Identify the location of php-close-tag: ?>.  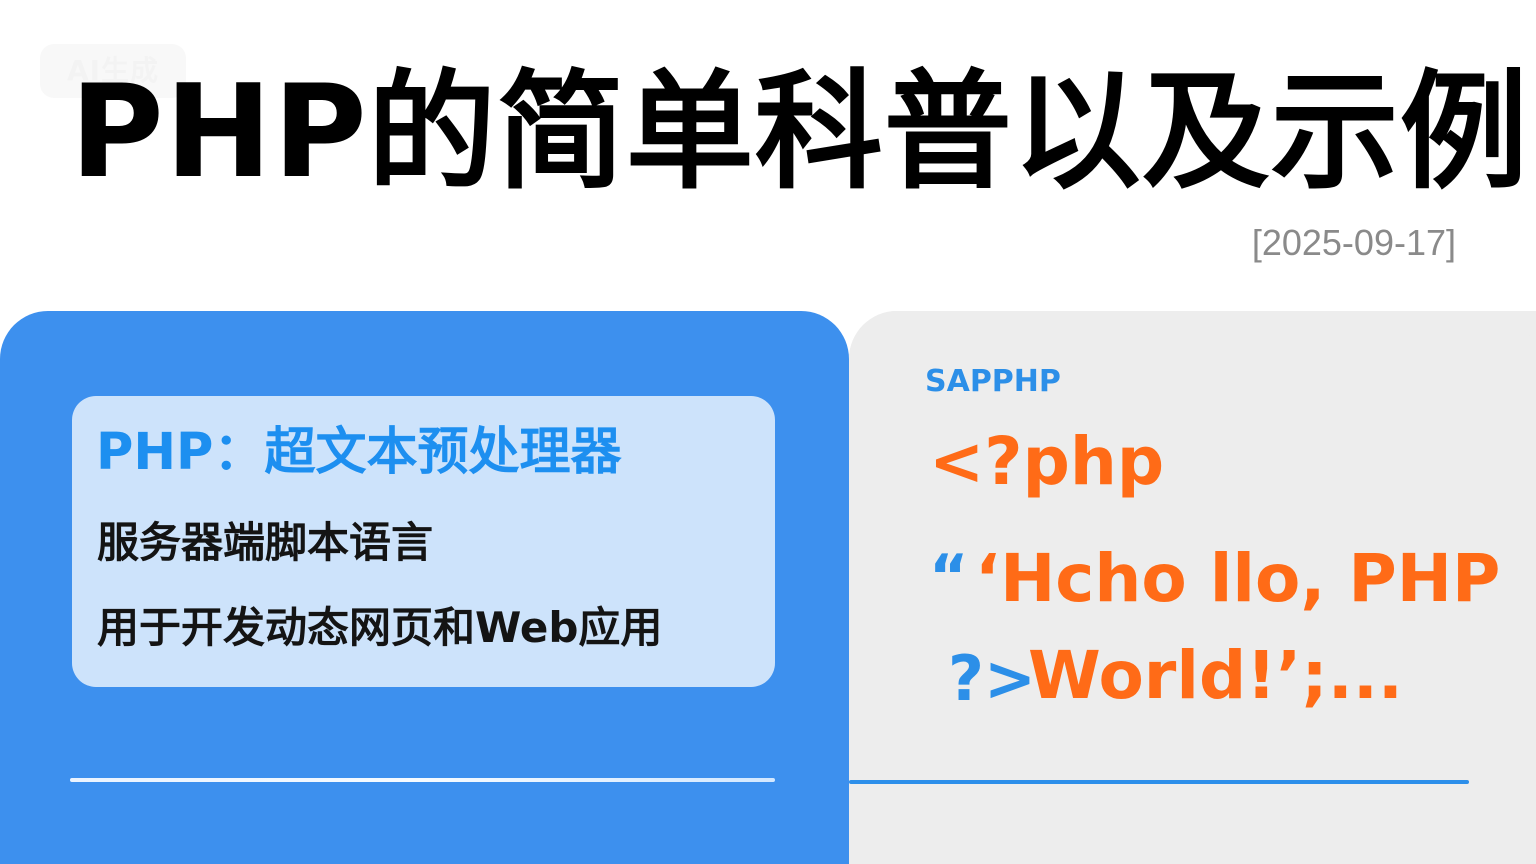
(992, 678).